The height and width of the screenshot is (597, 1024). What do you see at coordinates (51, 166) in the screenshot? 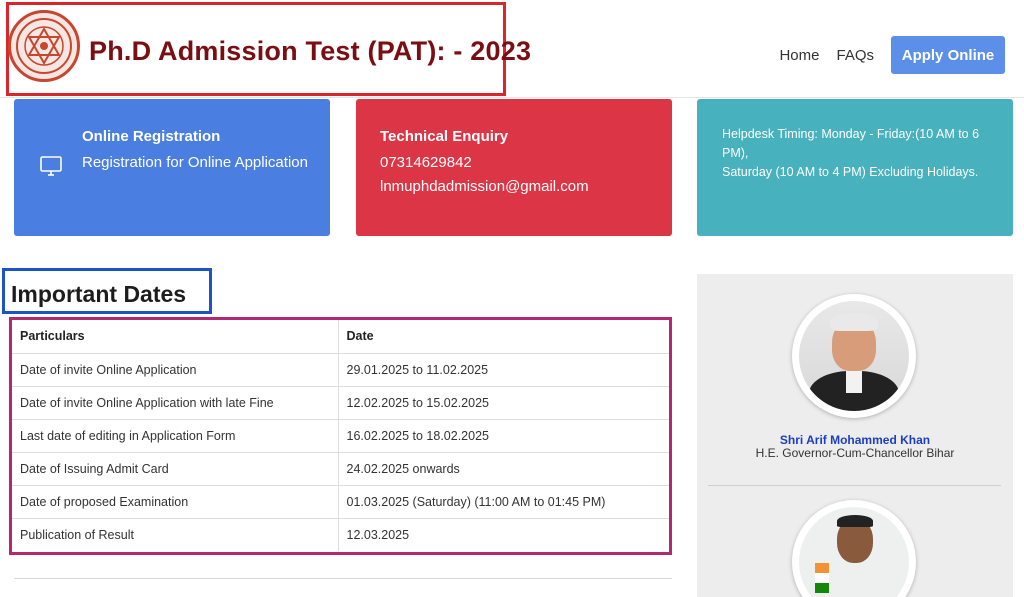
I see `monitor-icon` at bounding box center [51, 166].